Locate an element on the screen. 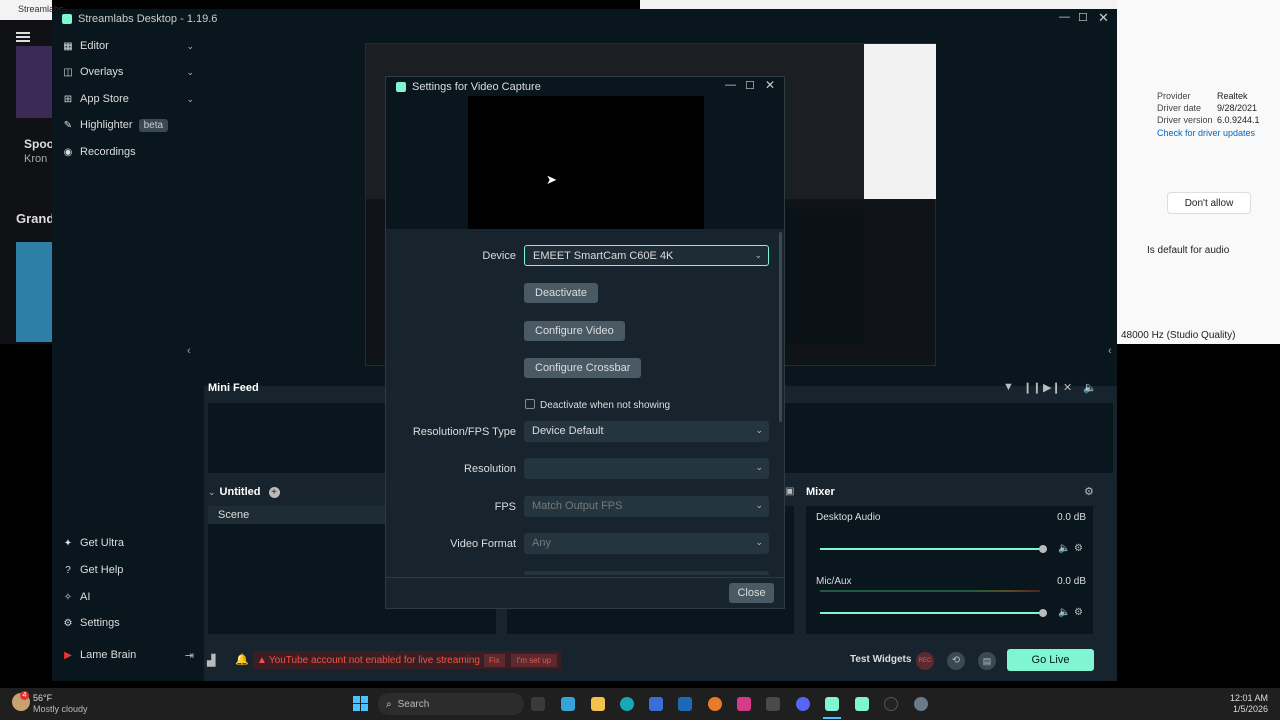 This screenshot has height=720, width=1280. replay-buffer-icon: ⟲ is located at coordinates (956, 661).